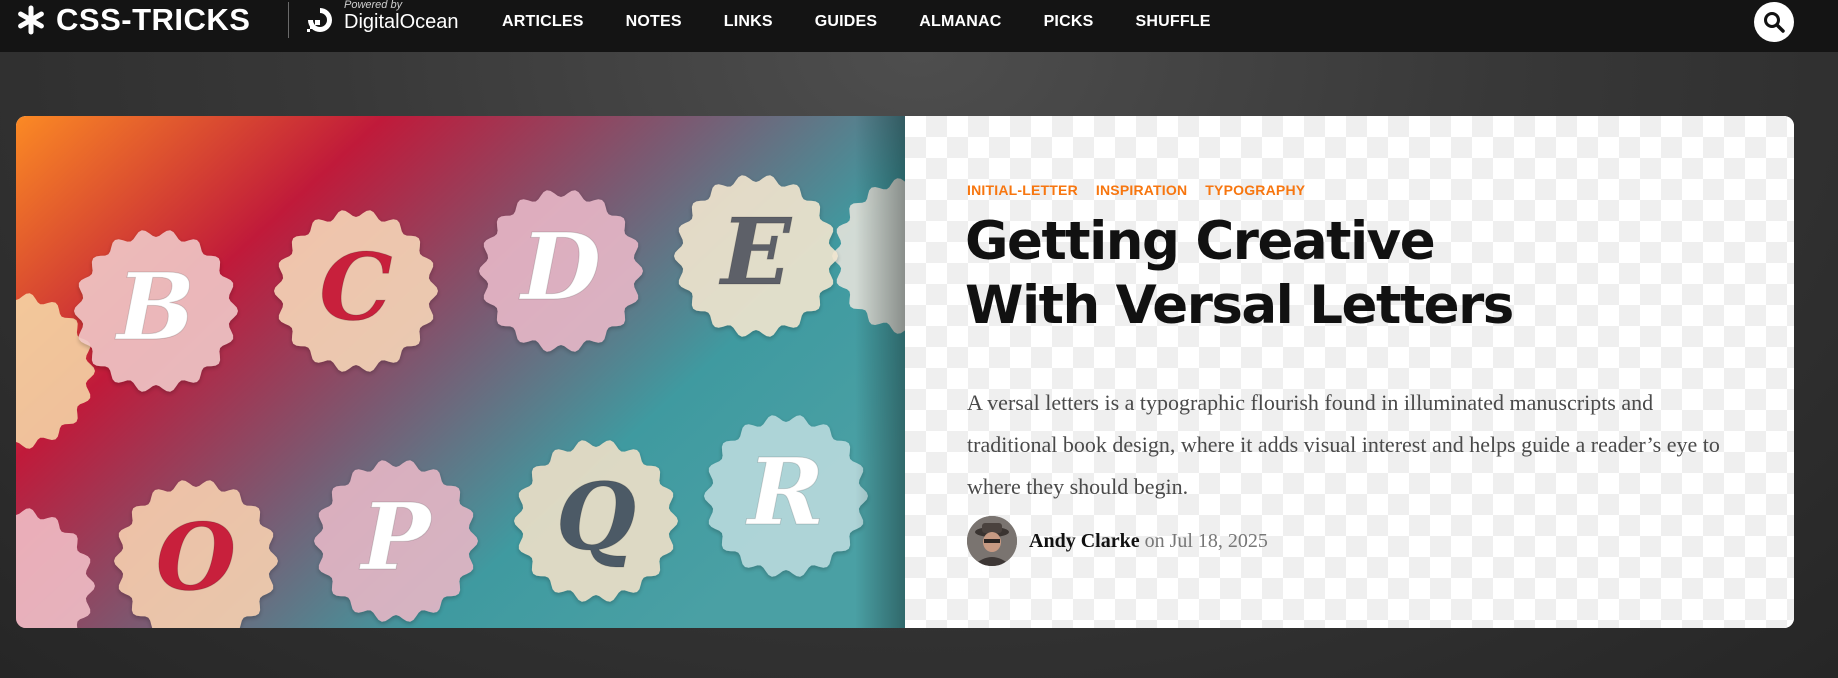 This screenshot has width=1838, height=678. What do you see at coordinates (395, 537) in the screenshot?
I see `badge-letter: P` at bounding box center [395, 537].